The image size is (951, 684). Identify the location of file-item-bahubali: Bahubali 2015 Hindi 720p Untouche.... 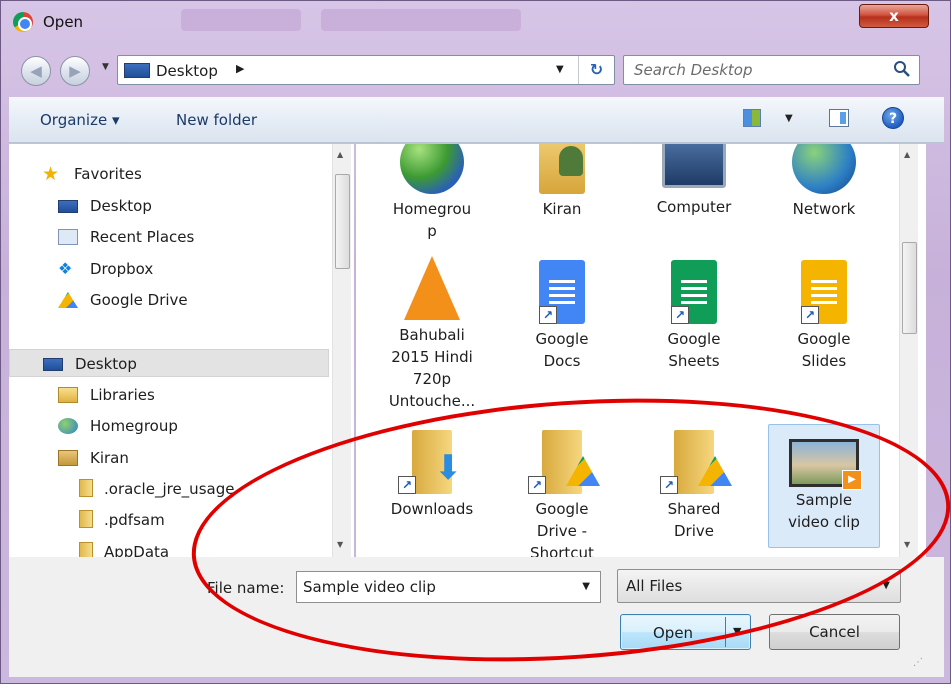
(432, 334).